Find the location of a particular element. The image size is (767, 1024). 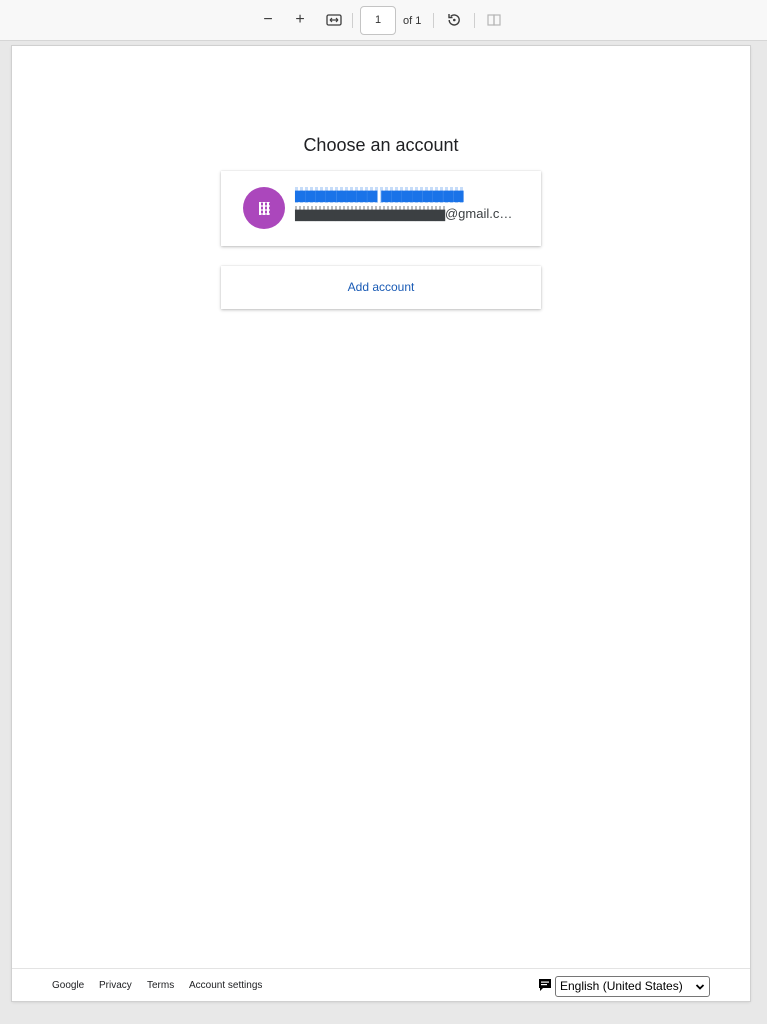

pdf-toolbar: − + 1 of 1 is located at coordinates (383, 20).